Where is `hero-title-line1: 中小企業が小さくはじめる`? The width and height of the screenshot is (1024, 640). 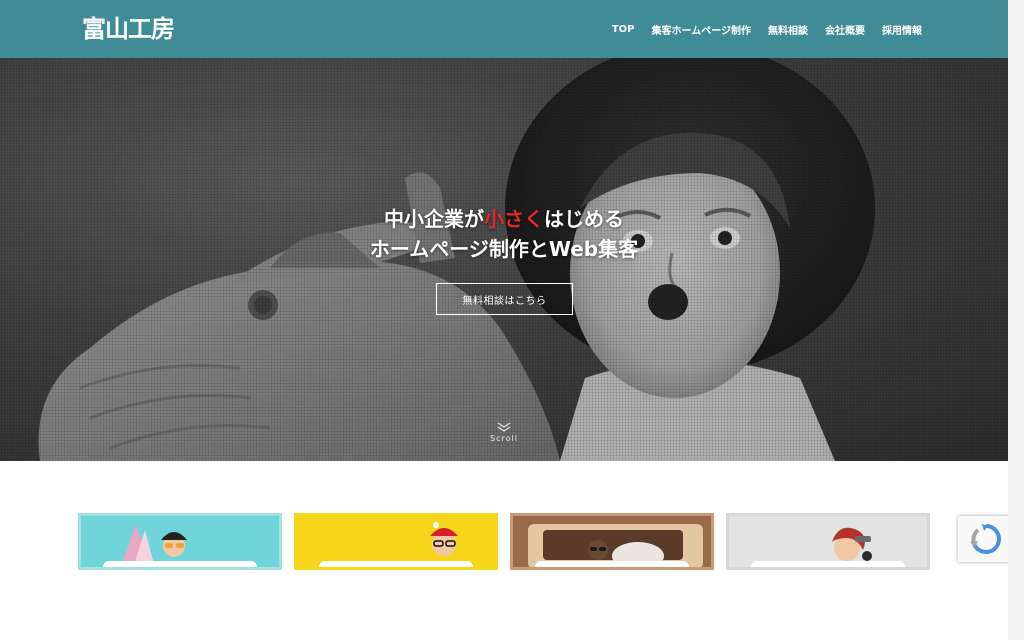
hero-title-line1: 中小企業が小さくはじめる is located at coordinates (504, 219).